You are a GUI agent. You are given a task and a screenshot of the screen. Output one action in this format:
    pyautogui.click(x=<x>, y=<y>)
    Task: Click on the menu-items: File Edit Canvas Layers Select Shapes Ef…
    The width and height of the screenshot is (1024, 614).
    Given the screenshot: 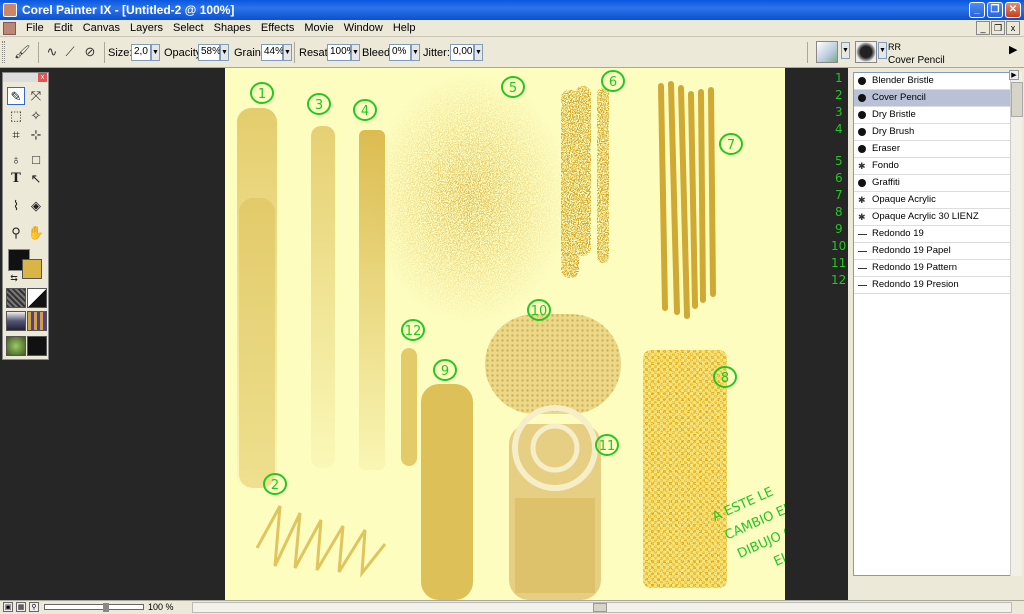 What is the action you would take?
    pyautogui.click(x=220, y=28)
    